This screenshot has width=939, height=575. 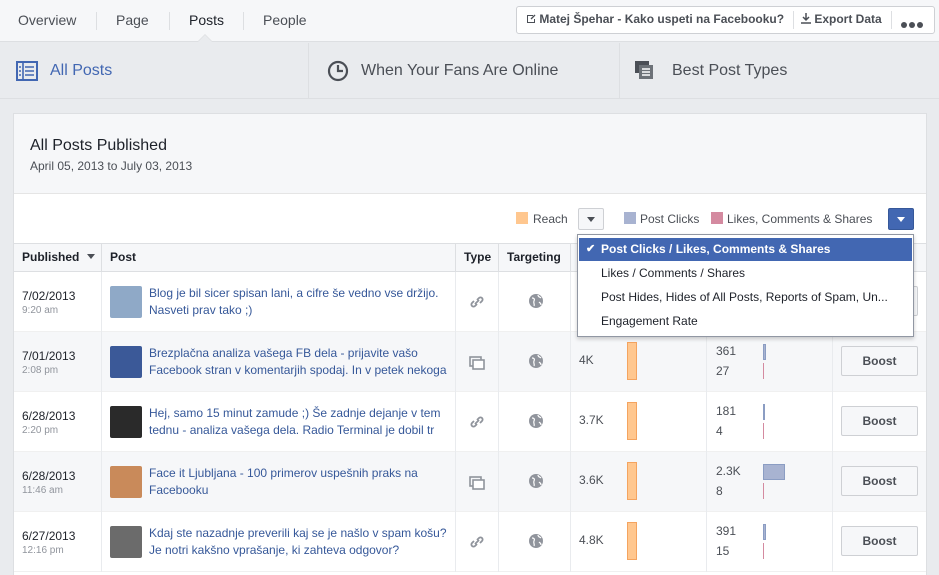 I want to click on list-icon, so click(x=27, y=71).